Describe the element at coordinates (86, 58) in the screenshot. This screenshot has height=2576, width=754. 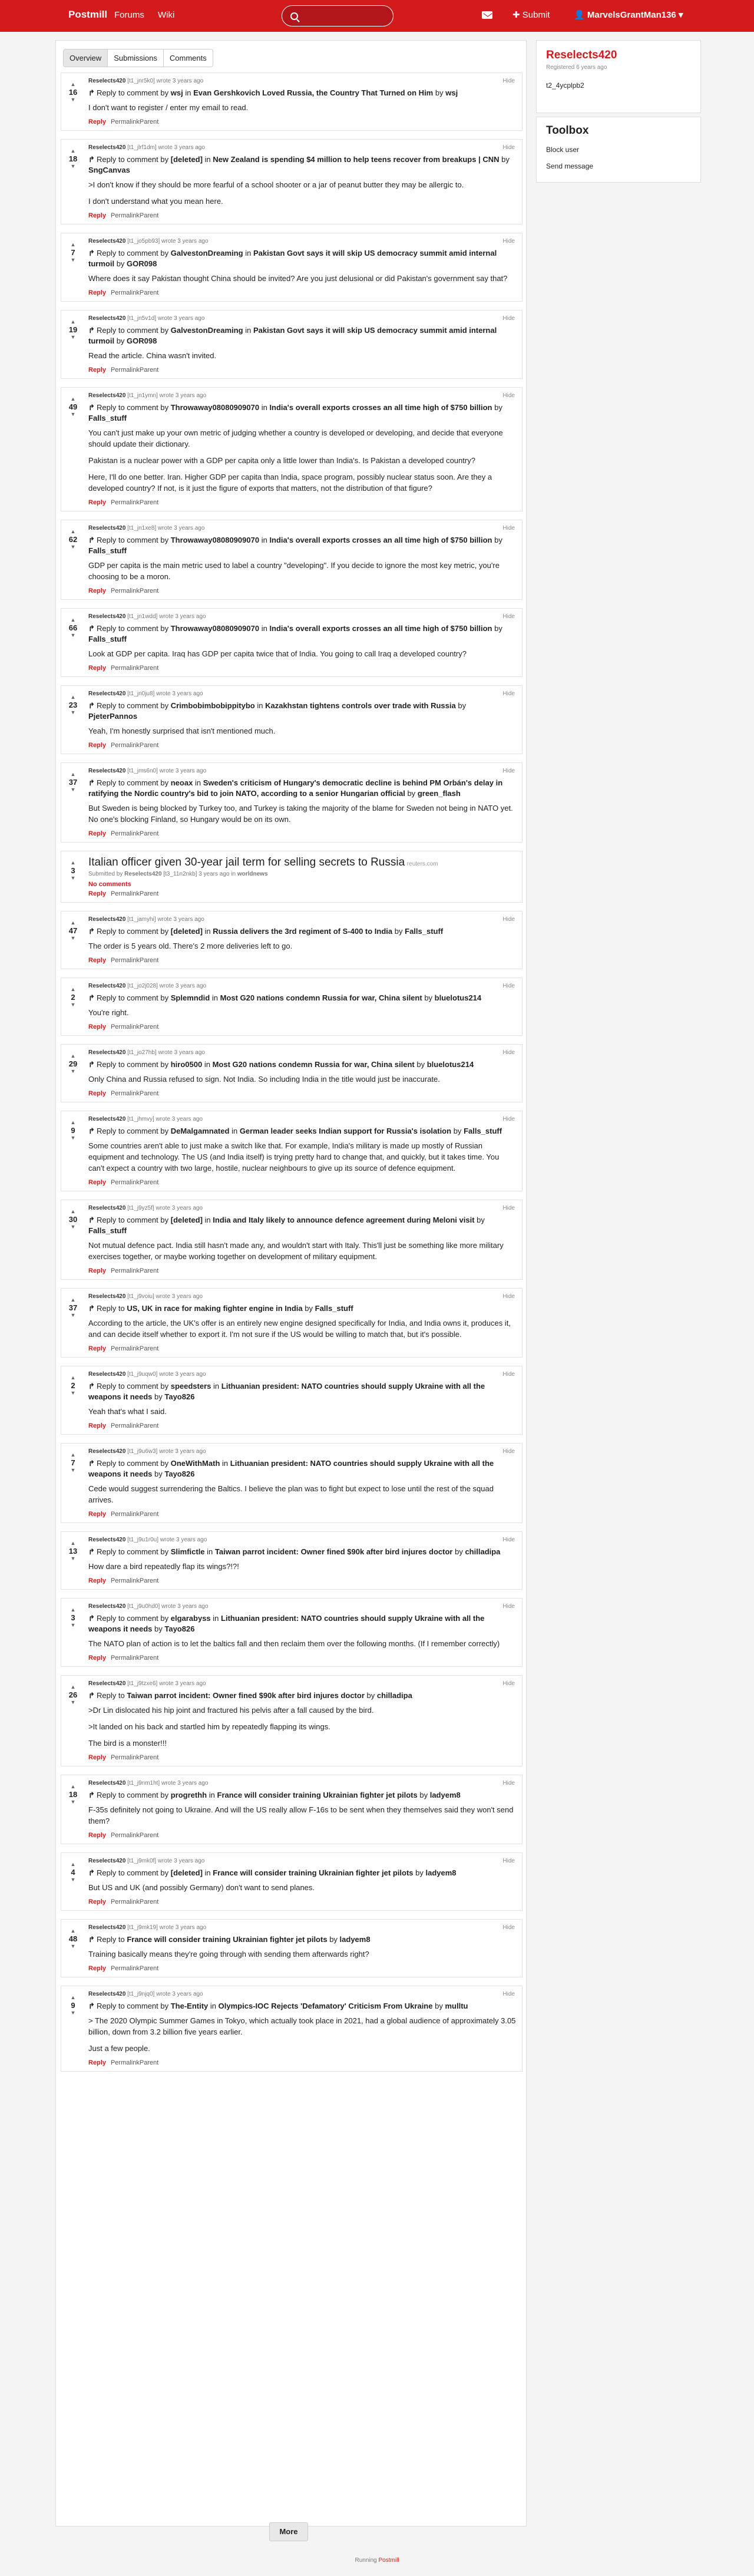
I see `tab-overview: Overview` at that location.